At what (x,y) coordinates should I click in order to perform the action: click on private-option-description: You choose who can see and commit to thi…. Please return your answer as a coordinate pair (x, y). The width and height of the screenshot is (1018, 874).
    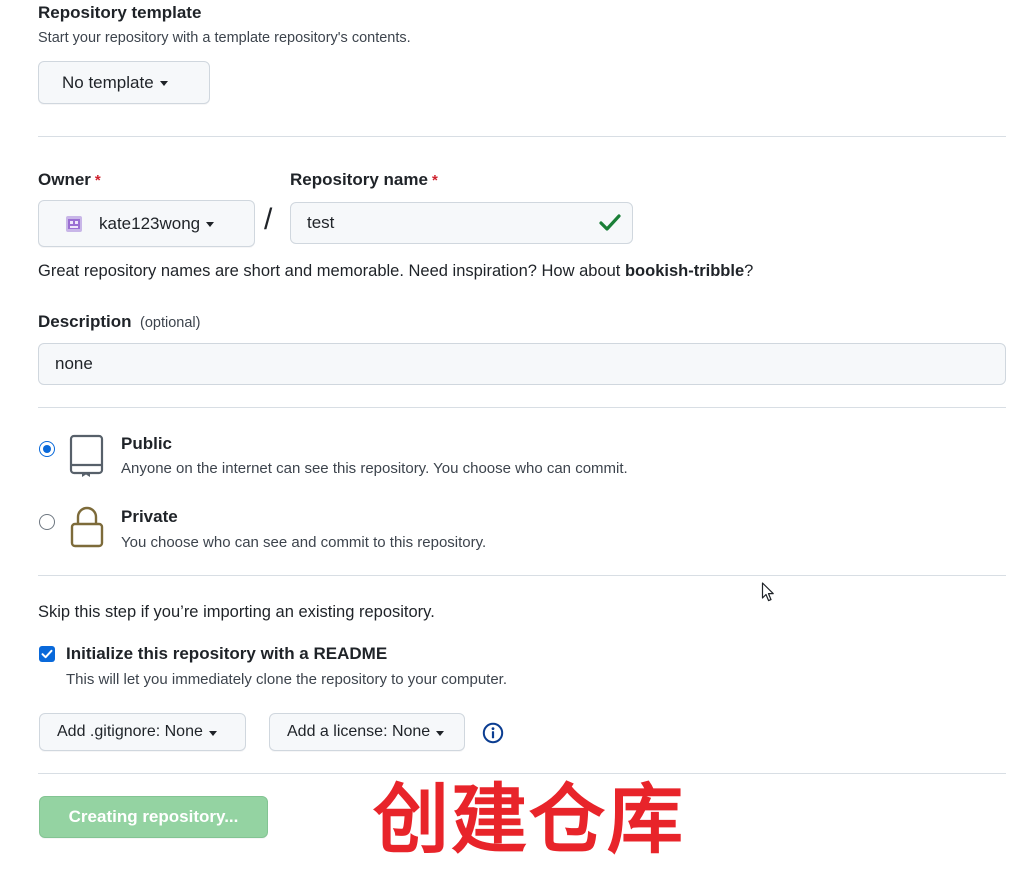
    Looking at the image, I should click on (304, 542).